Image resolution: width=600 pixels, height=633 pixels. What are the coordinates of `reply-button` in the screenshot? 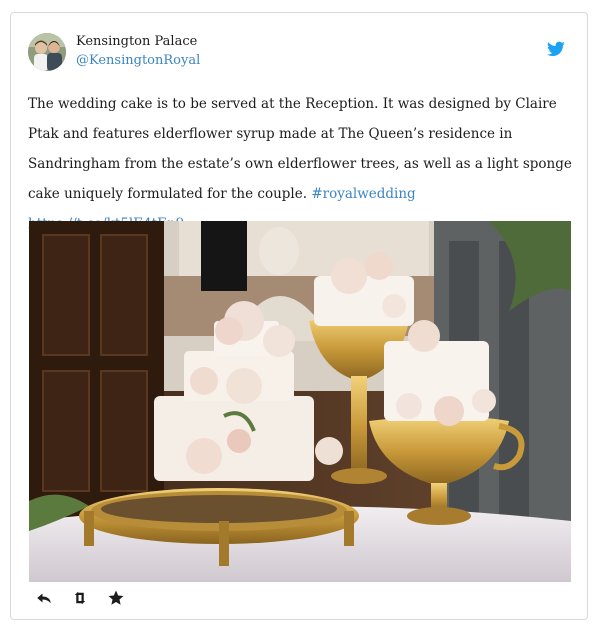 It's located at (44, 598).